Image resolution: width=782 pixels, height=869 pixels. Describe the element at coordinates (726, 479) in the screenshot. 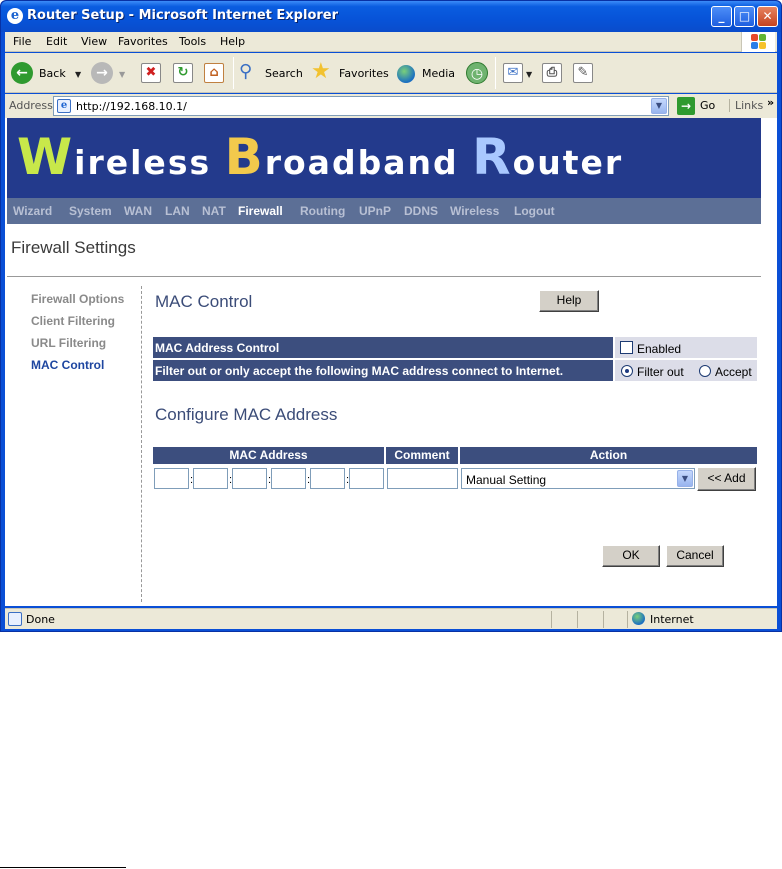

I see `add-button: << Add` at that location.